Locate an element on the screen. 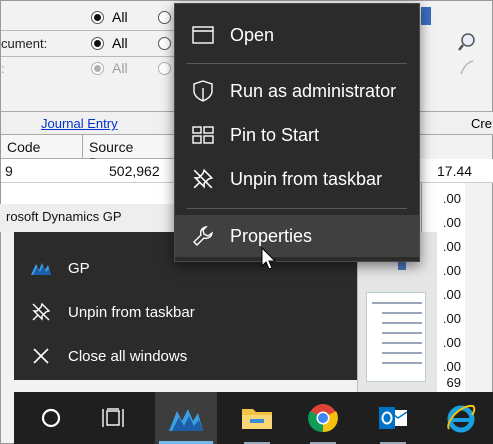 Image resolution: width=493 pixels, height=444 pixels. file-explorer-icon is located at coordinates (257, 419).